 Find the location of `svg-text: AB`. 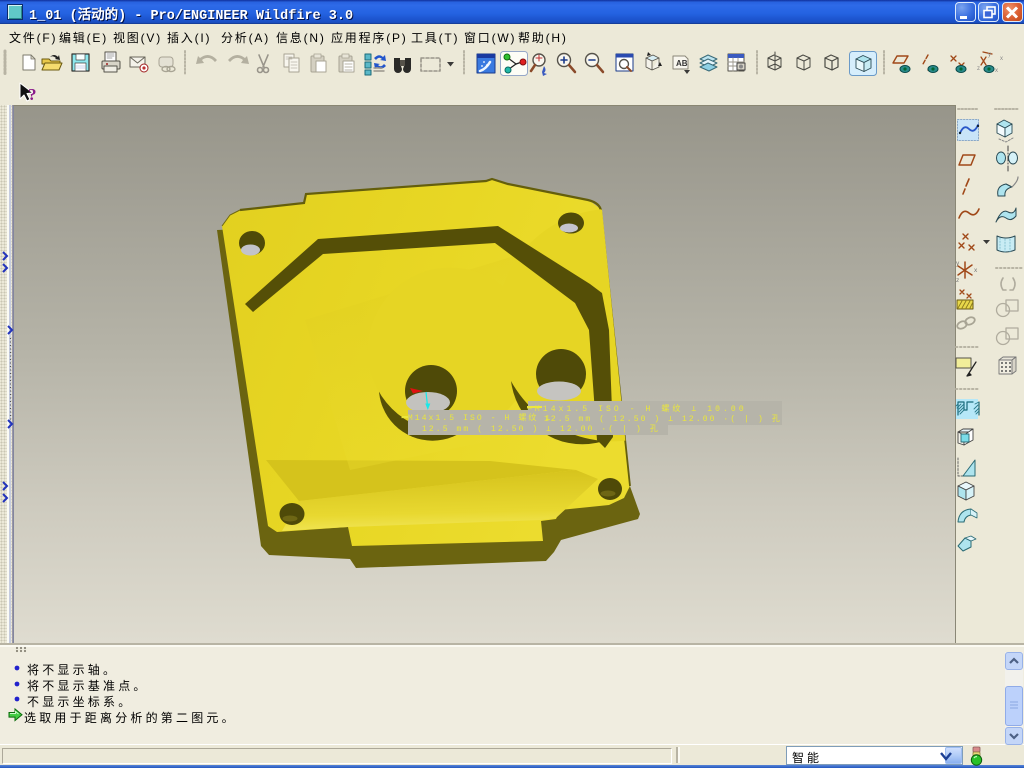

svg-text: AB is located at coordinates (682, 63).